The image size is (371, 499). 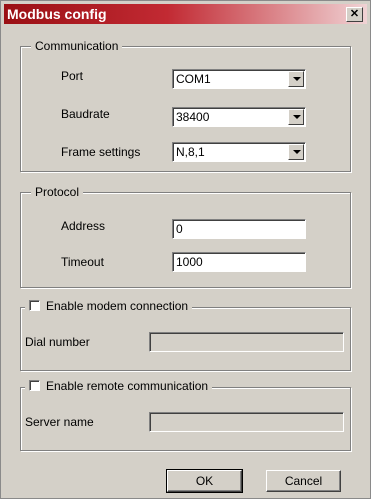 I want to click on communication-legend: Communication, so click(x=77, y=46).